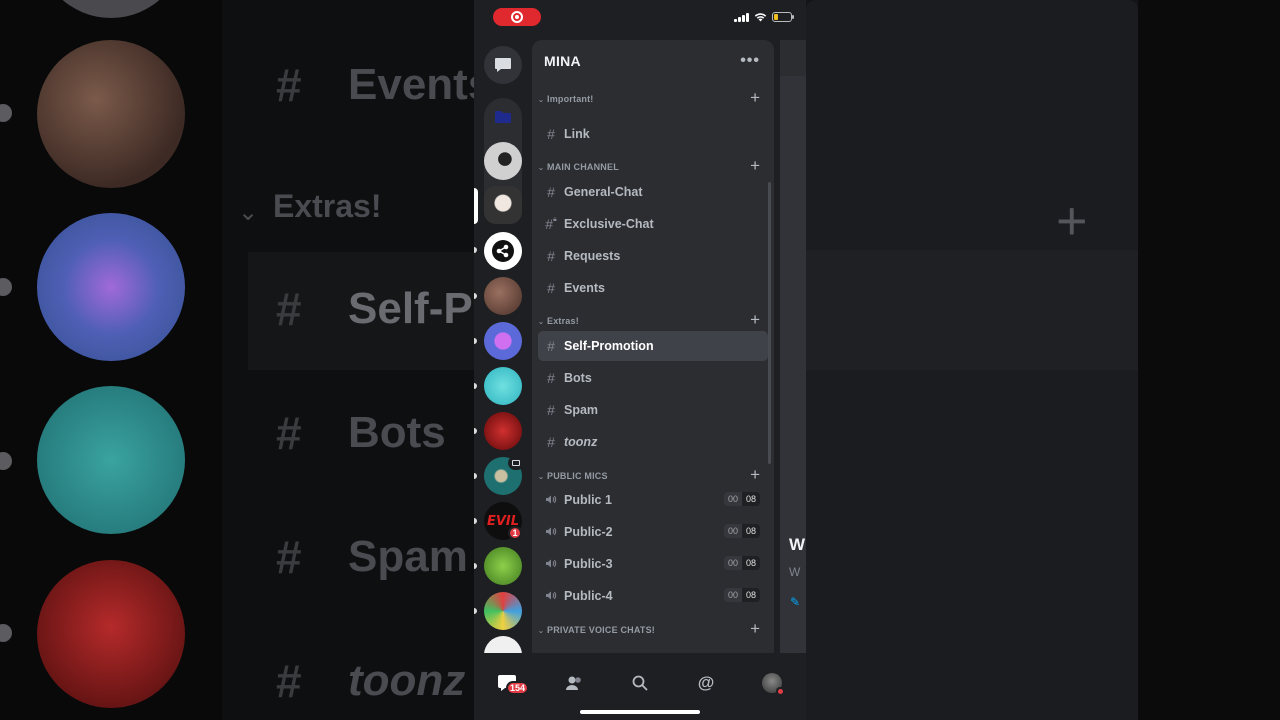  Describe the element at coordinates (760, 17) in the screenshot. I see `wifi-icon` at that location.